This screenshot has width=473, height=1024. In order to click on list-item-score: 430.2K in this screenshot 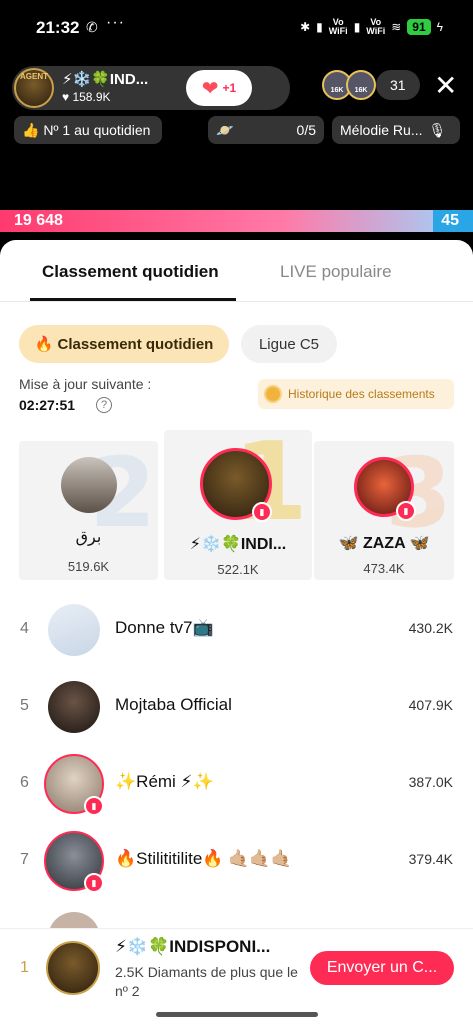, I will do `click(430, 628)`.